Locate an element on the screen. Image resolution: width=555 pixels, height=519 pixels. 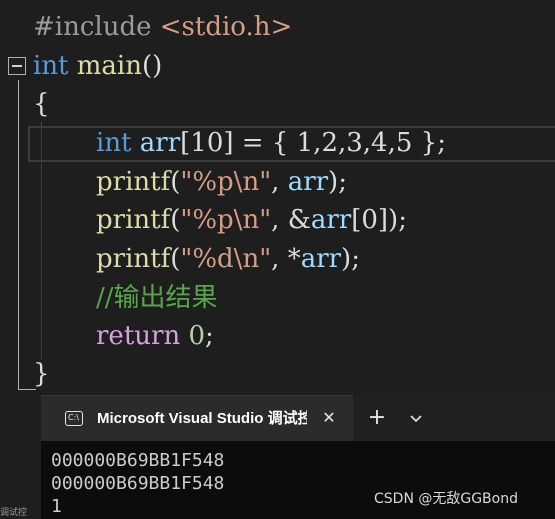
array-size: [10] is located at coordinates (207, 143).